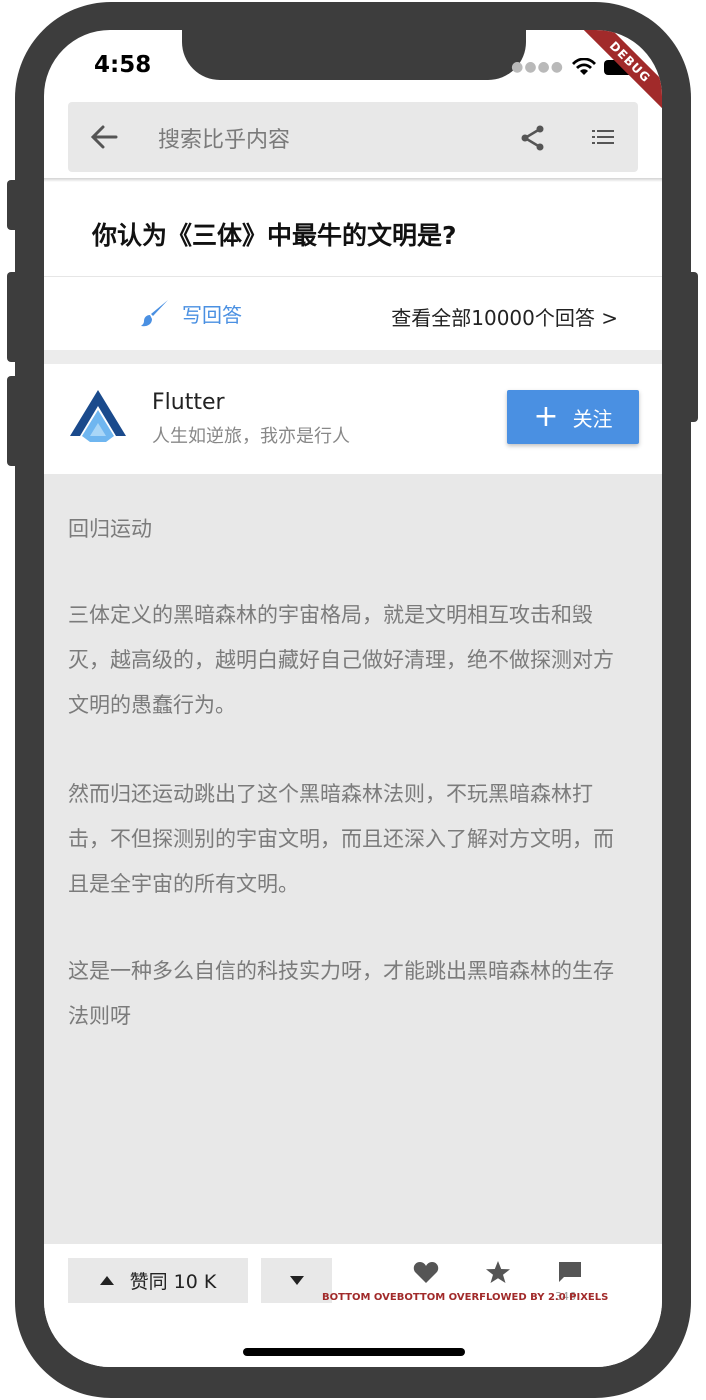 This screenshot has height=1400, width=706. Describe the element at coordinates (353, 180) in the screenshot. I see `app-bar-shadow` at that location.